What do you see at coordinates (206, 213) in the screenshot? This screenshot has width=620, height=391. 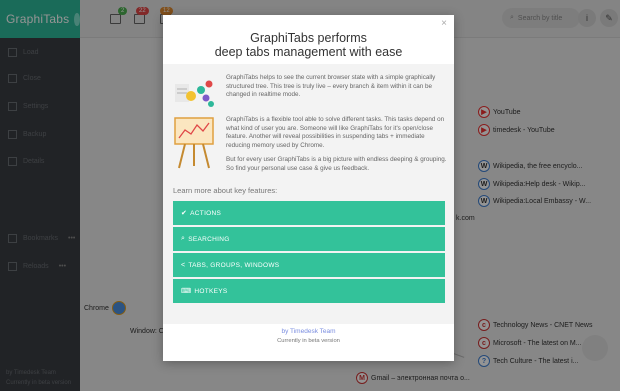 I see `actions-button-label: ACTIONS` at bounding box center [206, 213].